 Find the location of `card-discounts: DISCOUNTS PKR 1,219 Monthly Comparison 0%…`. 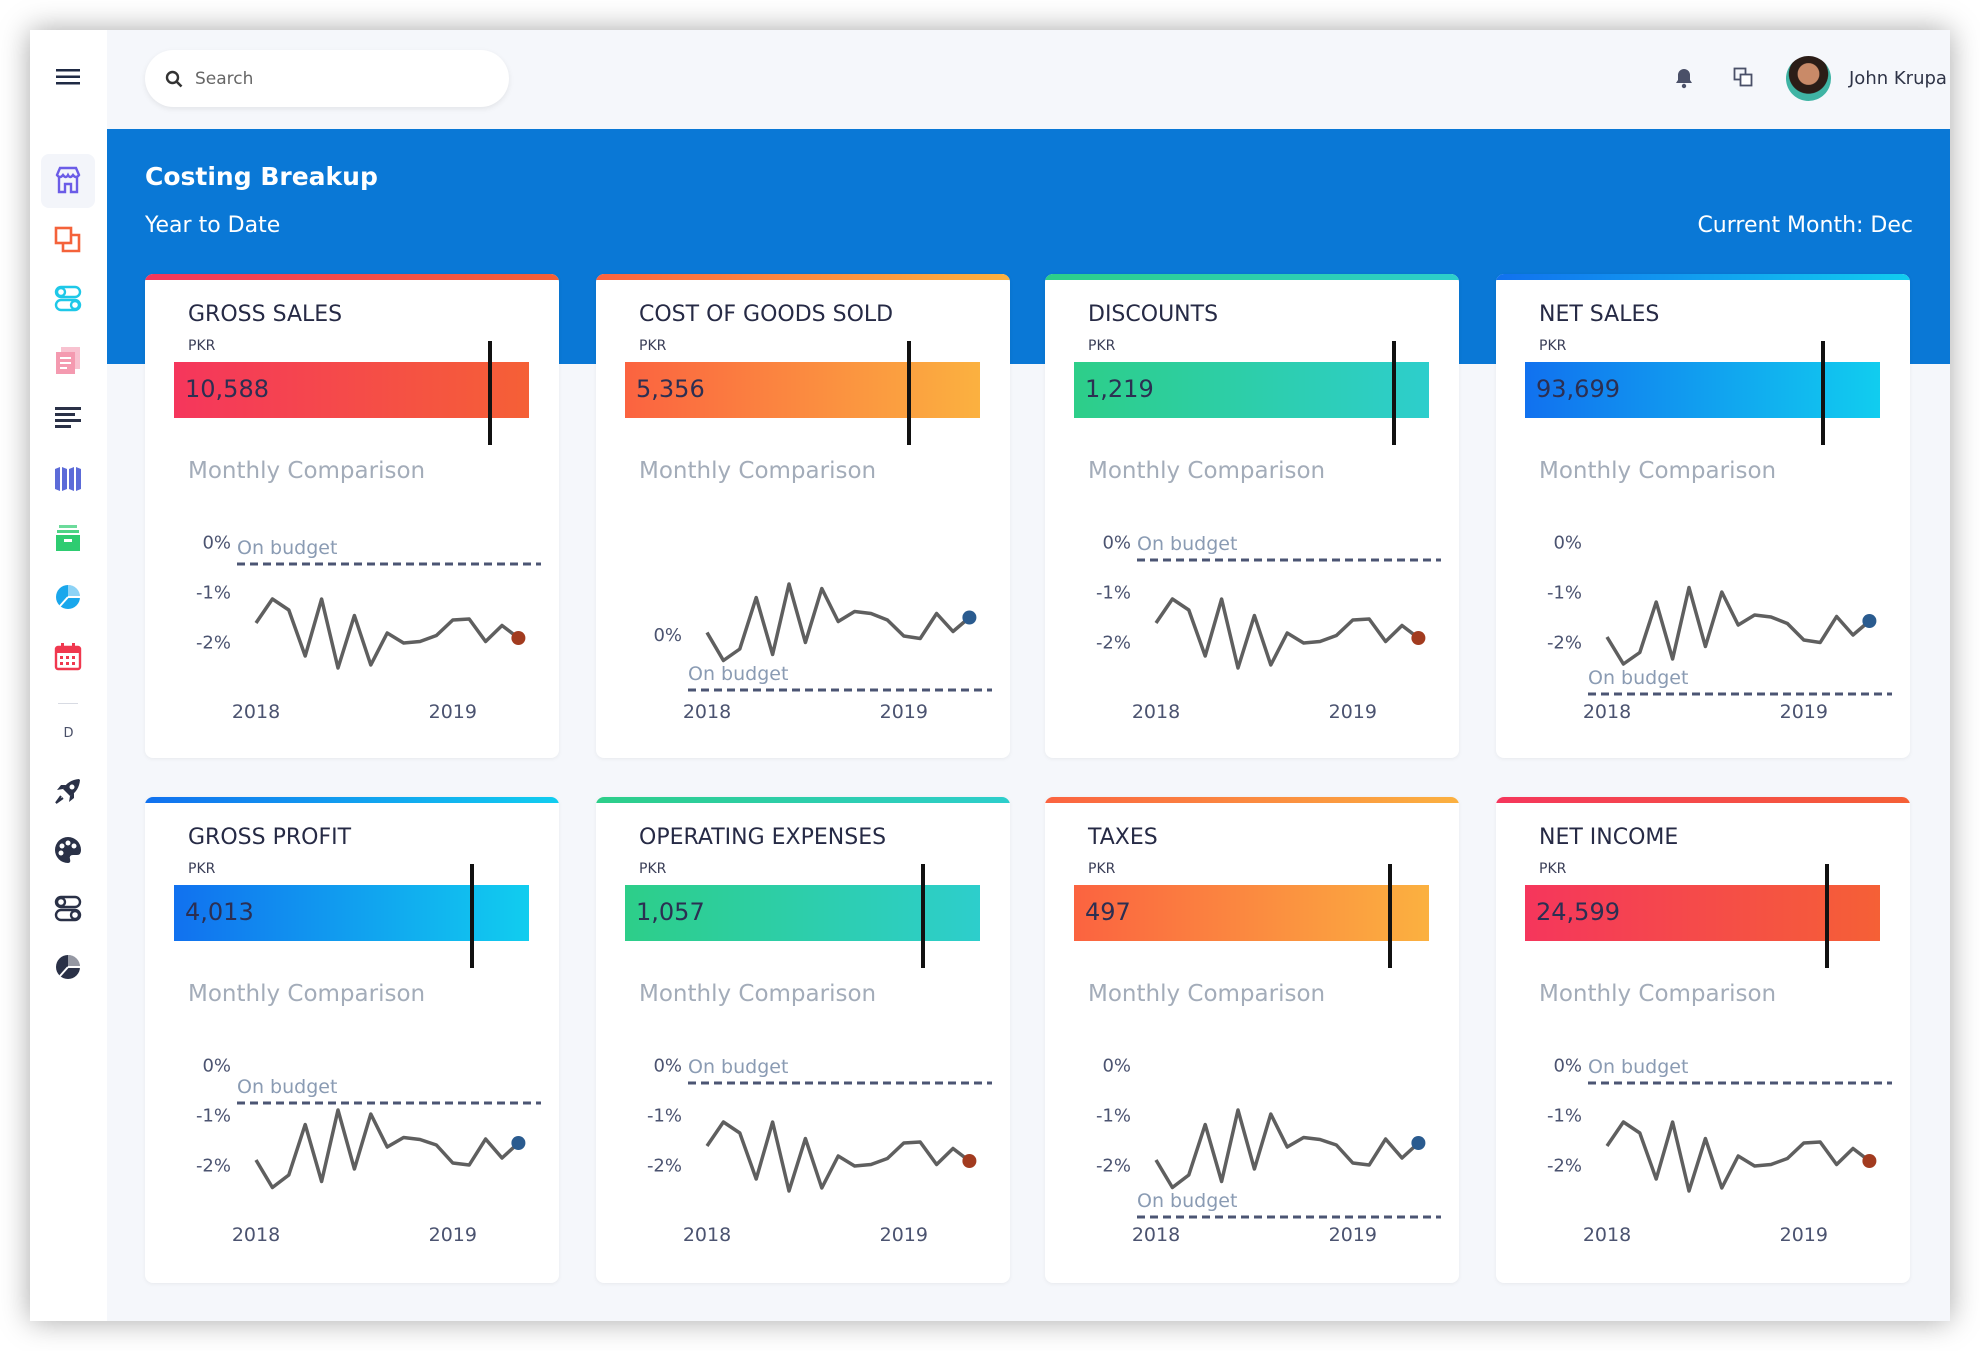

card-discounts: DISCOUNTS PKR 1,219 Monthly Comparison 0%… is located at coordinates (1252, 516).